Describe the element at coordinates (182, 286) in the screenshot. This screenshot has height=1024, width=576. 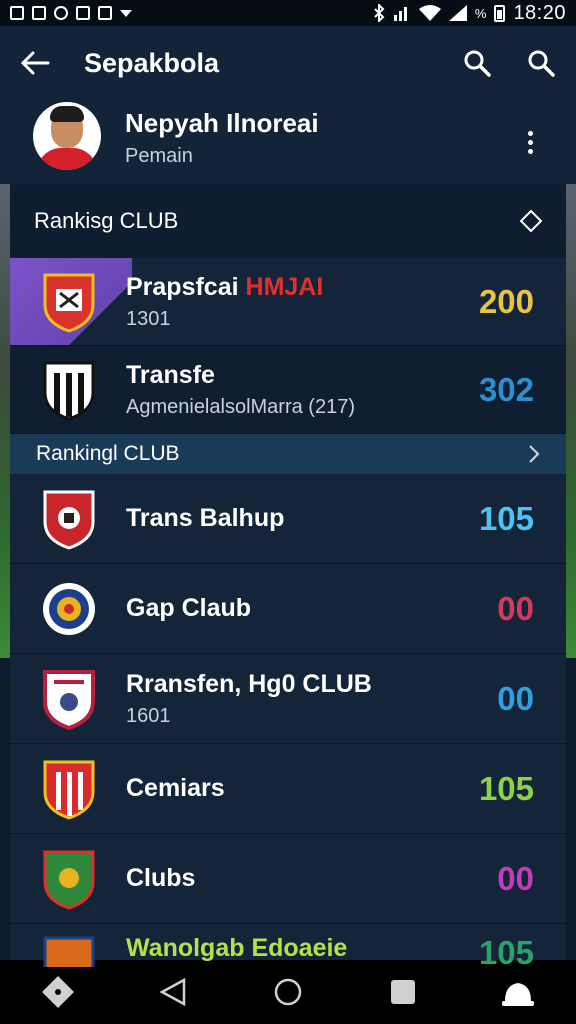
I see `club-name: Prapsfcai` at that location.